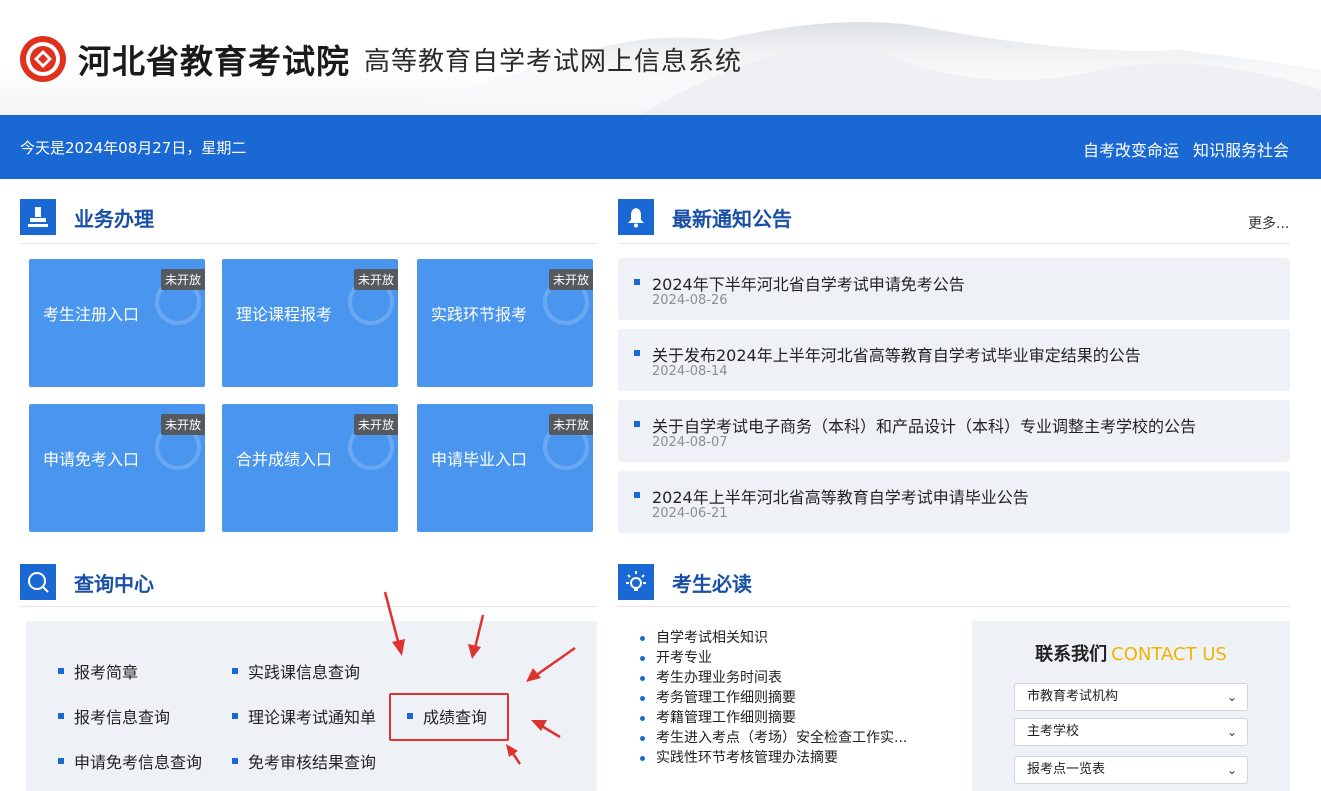  What do you see at coordinates (1131, 732) in the screenshot?
I see `select-host-school: 主考学校 ⌄` at bounding box center [1131, 732].